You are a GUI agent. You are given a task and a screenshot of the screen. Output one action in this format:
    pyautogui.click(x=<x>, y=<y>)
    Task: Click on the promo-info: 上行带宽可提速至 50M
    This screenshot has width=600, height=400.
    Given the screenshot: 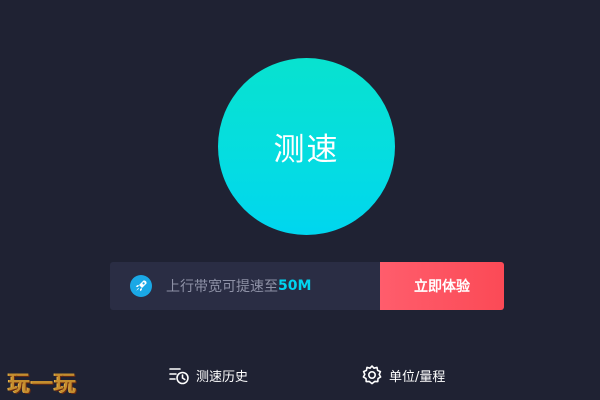 What is the action you would take?
    pyautogui.click(x=245, y=286)
    